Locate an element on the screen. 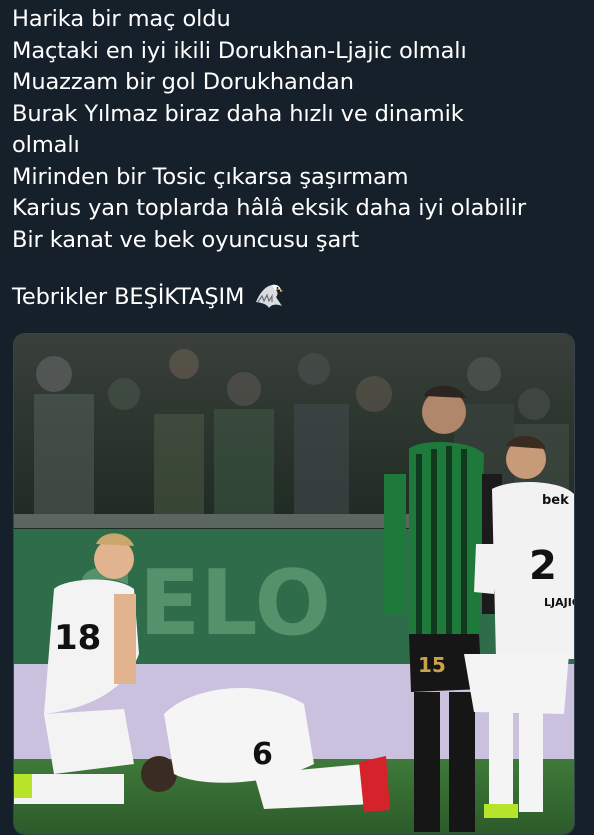 This screenshot has width=594, height=835. tweet-closing-line: Tebrikler BEŞİKTAŞIM is located at coordinates (297, 301).